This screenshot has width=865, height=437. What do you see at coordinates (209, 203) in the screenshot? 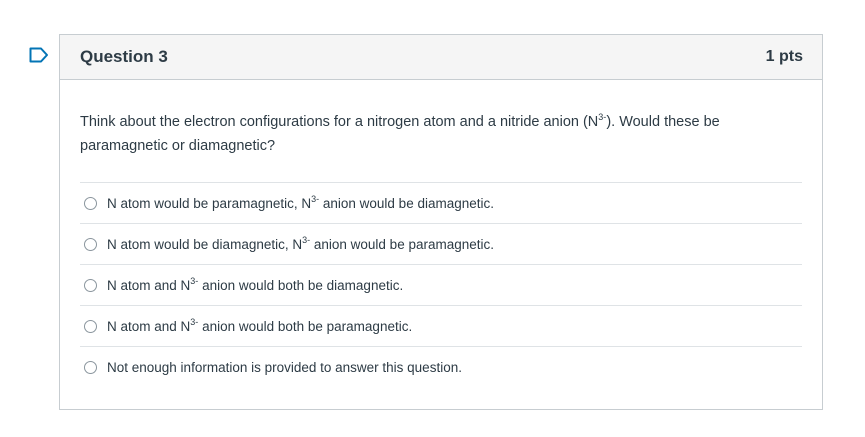
I see `answer-label-text: N atom would be paramagnetic, N` at bounding box center [209, 203].